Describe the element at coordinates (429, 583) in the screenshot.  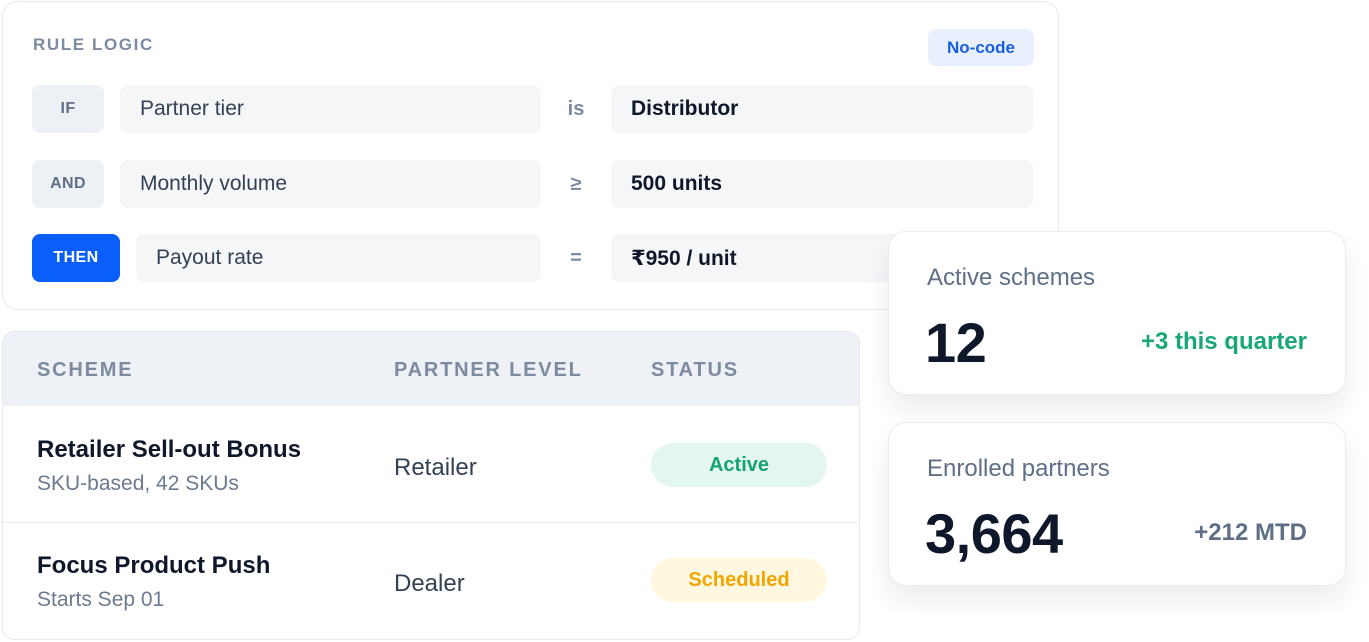
I see `partner-level: Dealer` at that location.